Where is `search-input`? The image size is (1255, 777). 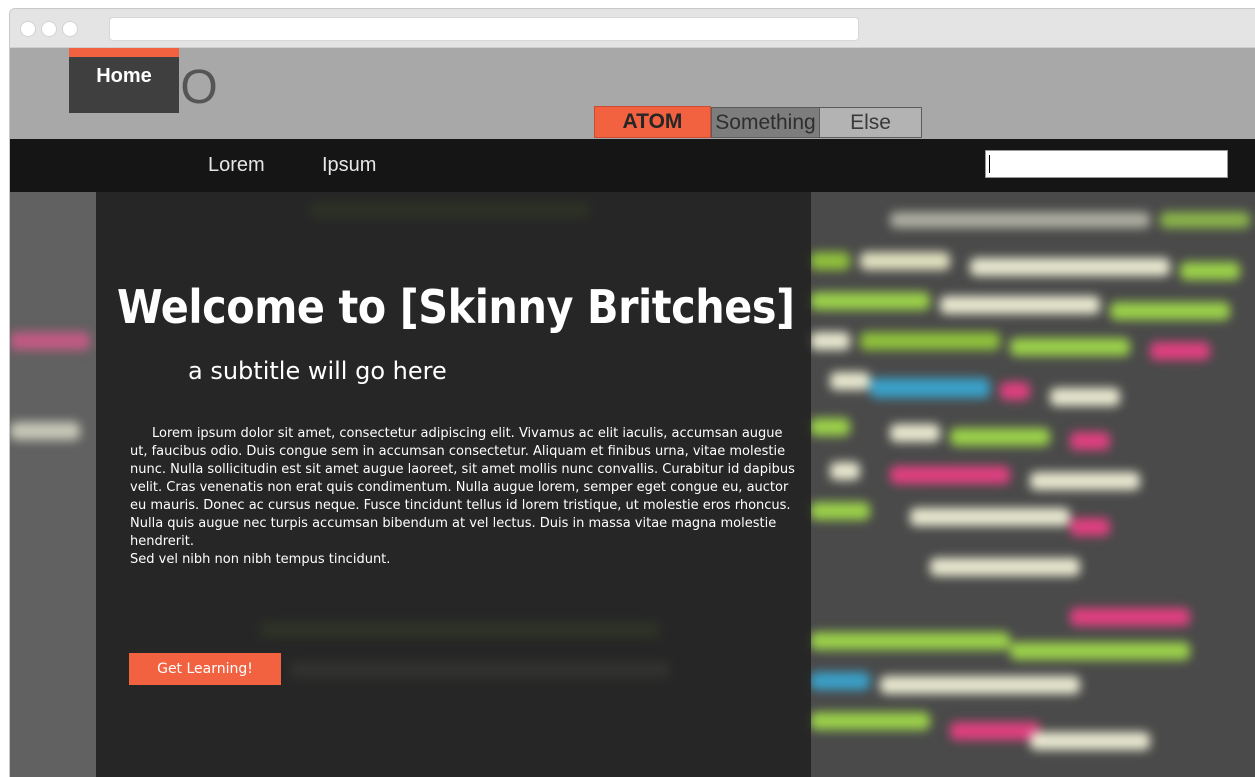
search-input is located at coordinates (1106, 164).